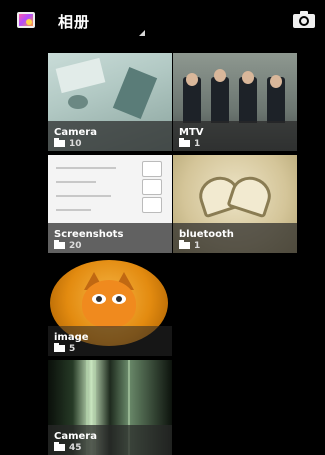 Image resolution: width=325 pixels, height=455 pixels. I want to click on album-tile-image: image 5, so click(110, 307).